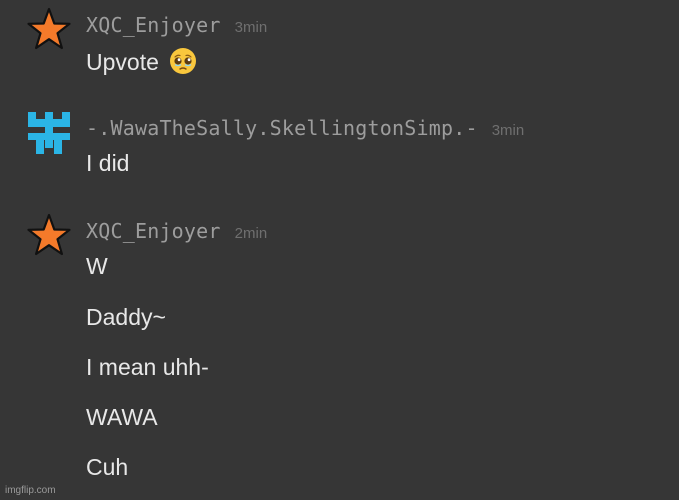 The image size is (679, 500). I want to click on timestamp: 2min, so click(251, 233).